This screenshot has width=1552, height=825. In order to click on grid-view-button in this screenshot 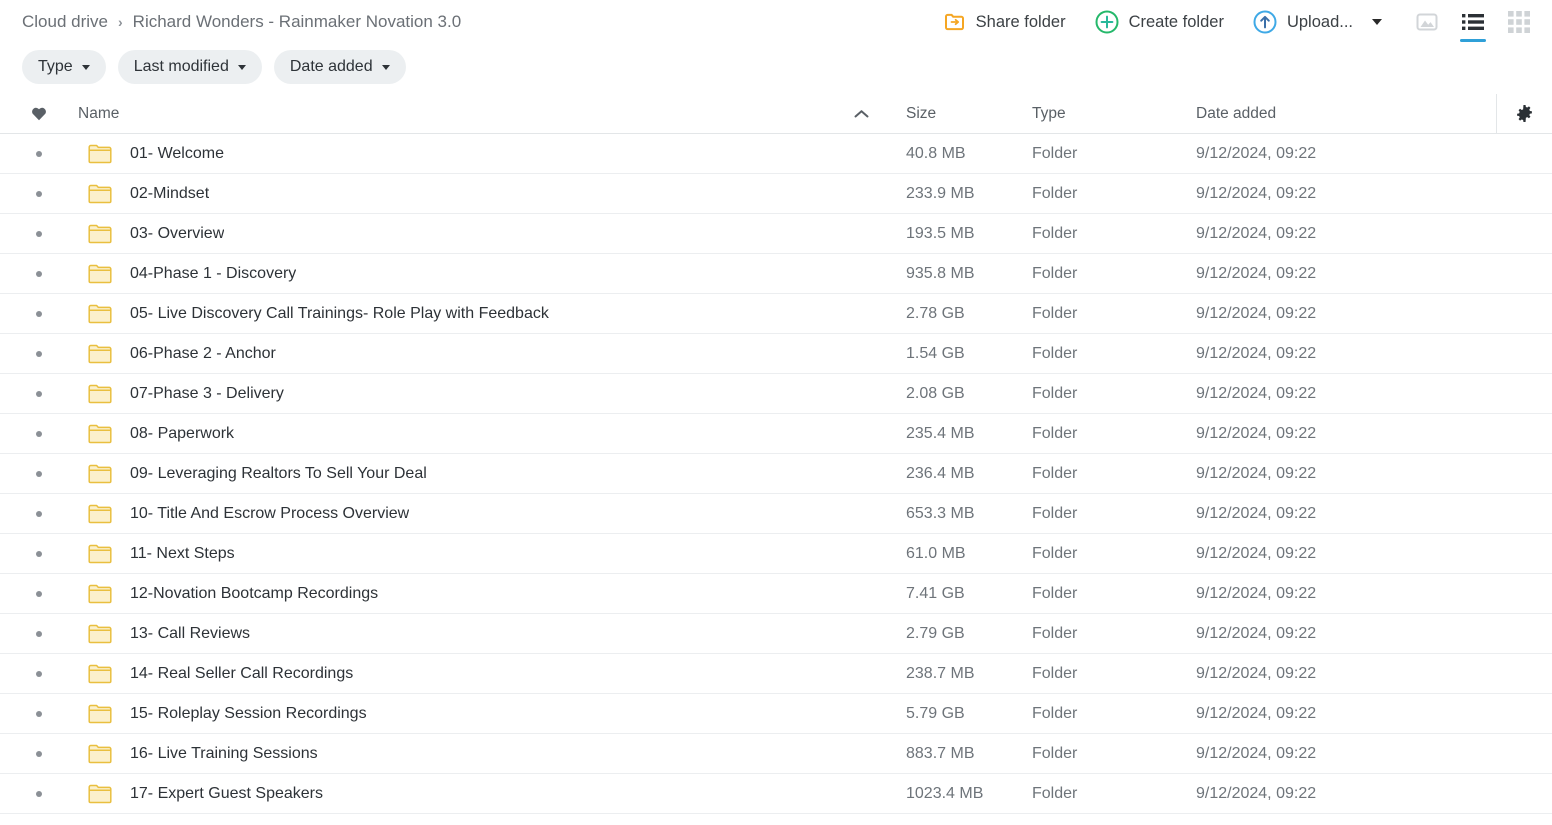, I will do `click(1519, 22)`.